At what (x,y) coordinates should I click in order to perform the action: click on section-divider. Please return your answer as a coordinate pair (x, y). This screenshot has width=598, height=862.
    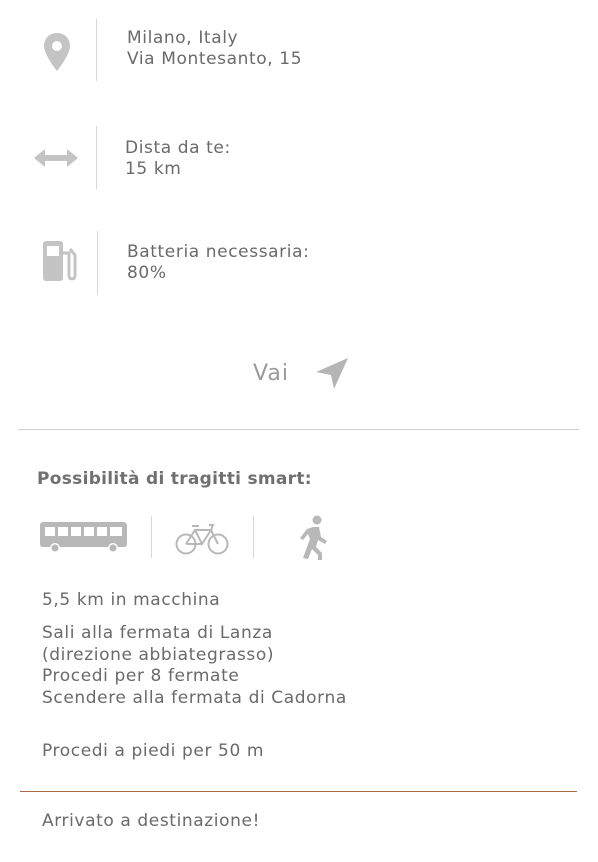
    Looking at the image, I should click on (298, 429).